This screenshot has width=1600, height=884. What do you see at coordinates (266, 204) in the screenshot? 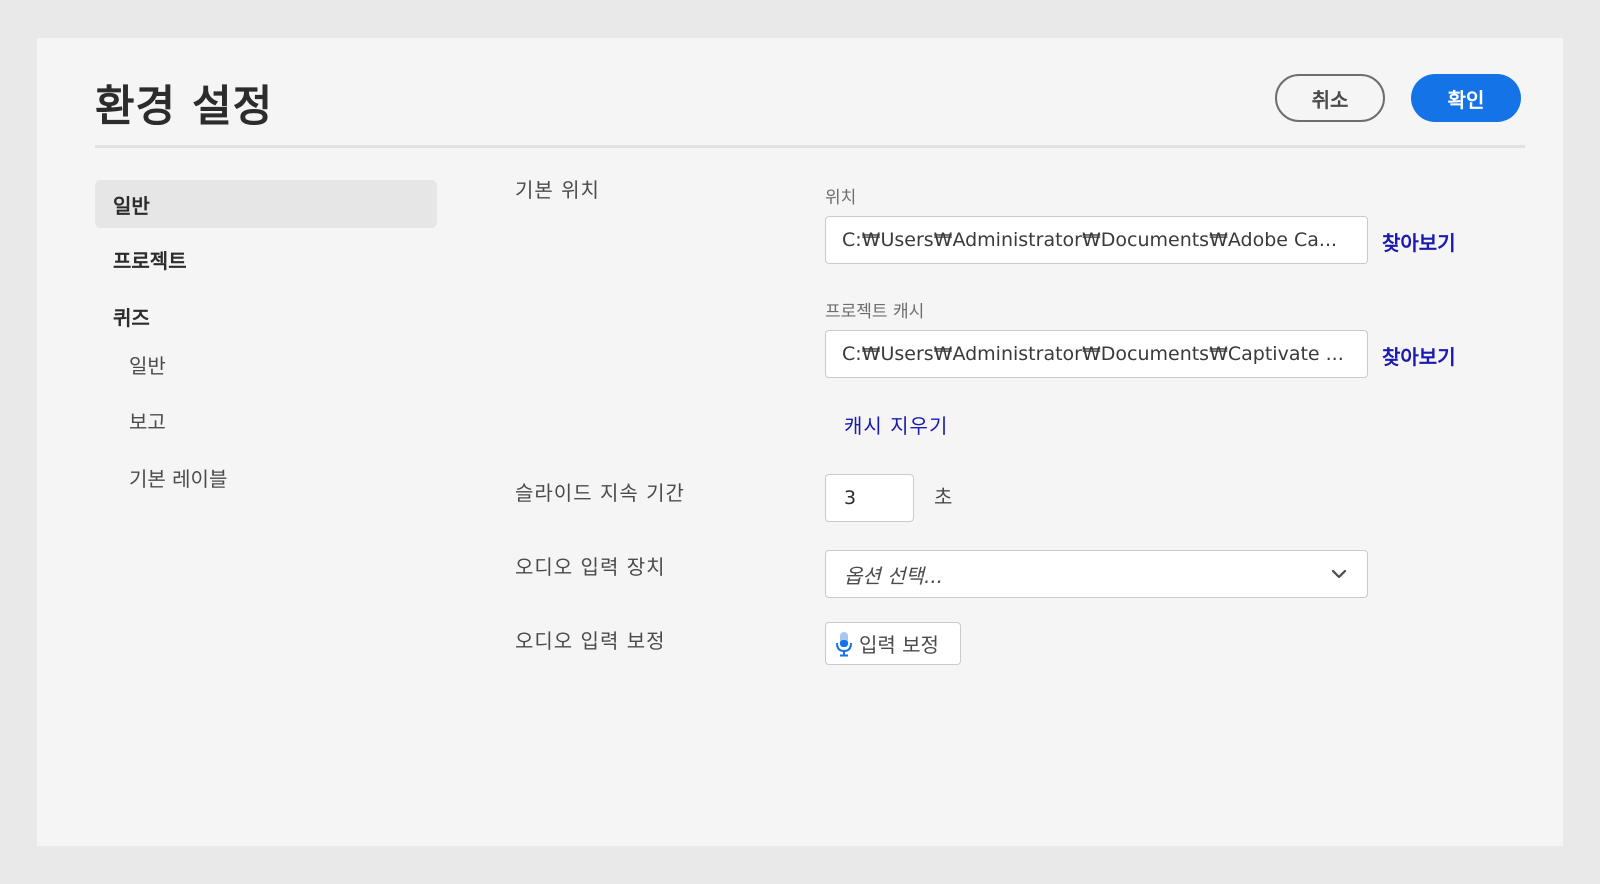
I see `sidebar-item-general: 일반` at bounding box center [266, 204].